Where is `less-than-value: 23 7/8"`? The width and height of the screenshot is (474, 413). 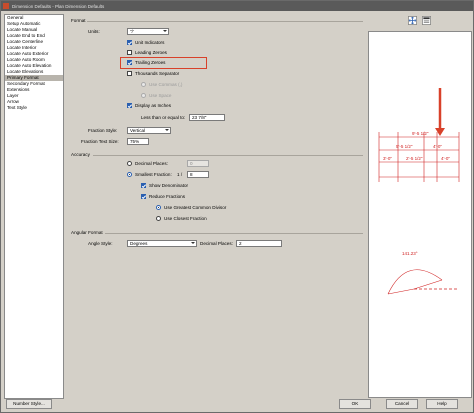 less-than-value: 23 7/8" is located at coordinates (199, 117).